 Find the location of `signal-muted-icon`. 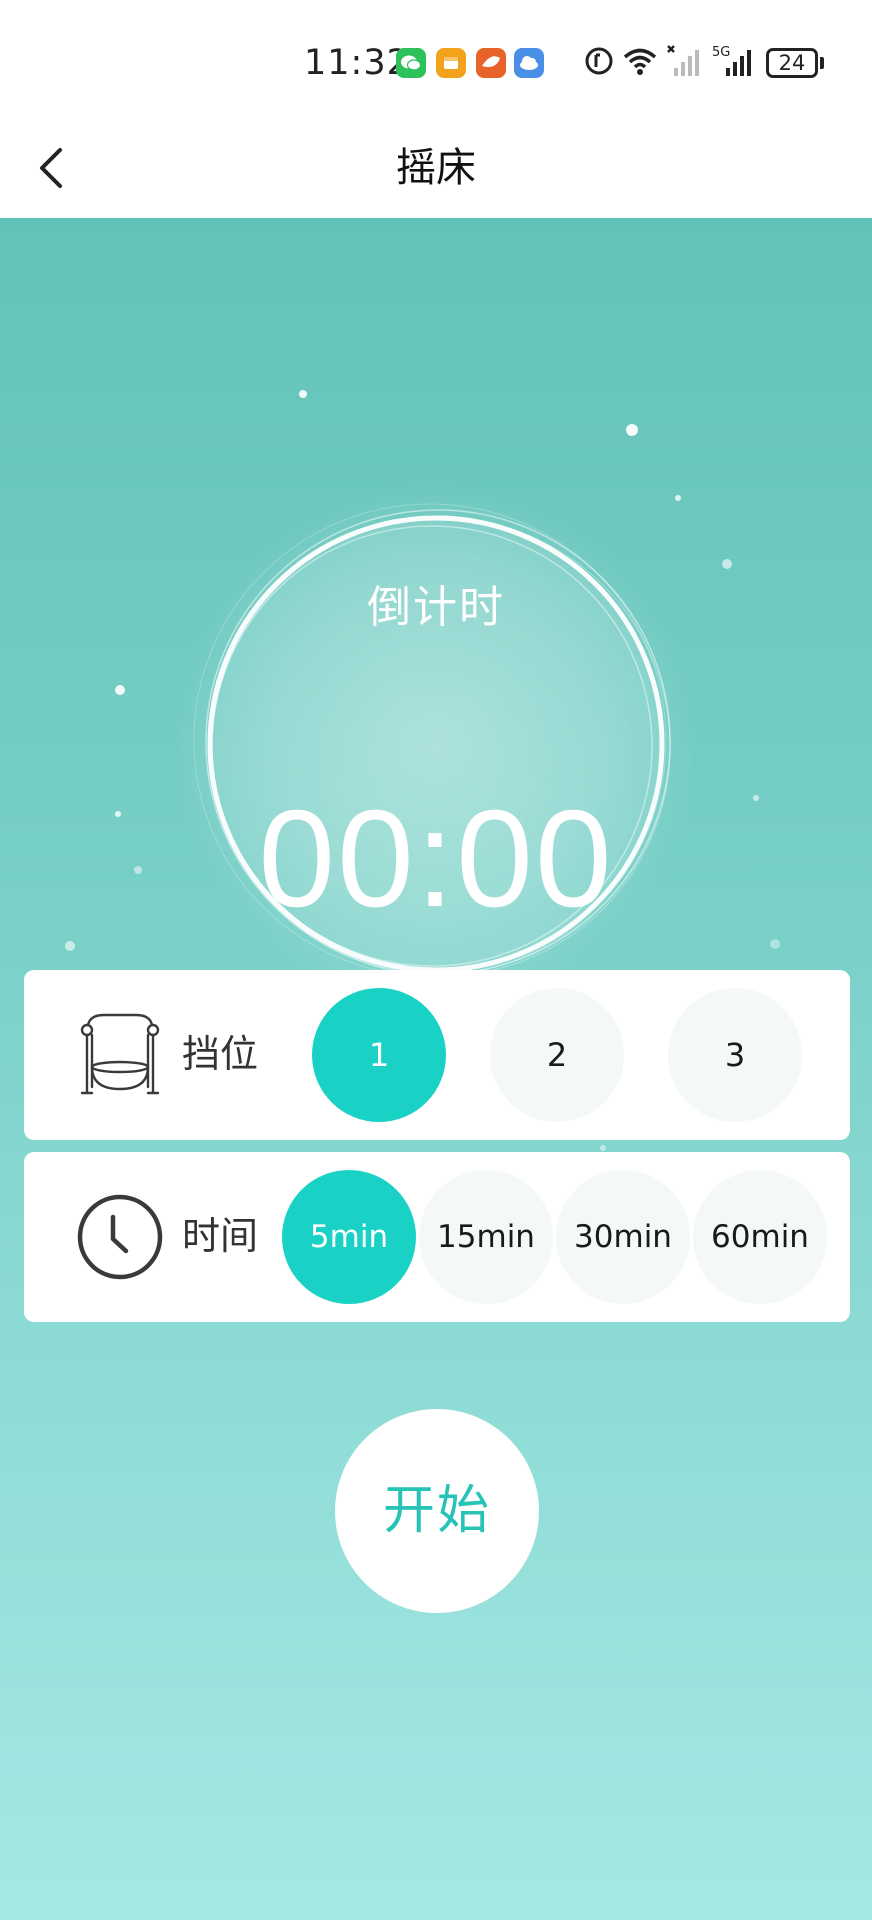

signal-muted-icon is located at coordinates (683, 60).